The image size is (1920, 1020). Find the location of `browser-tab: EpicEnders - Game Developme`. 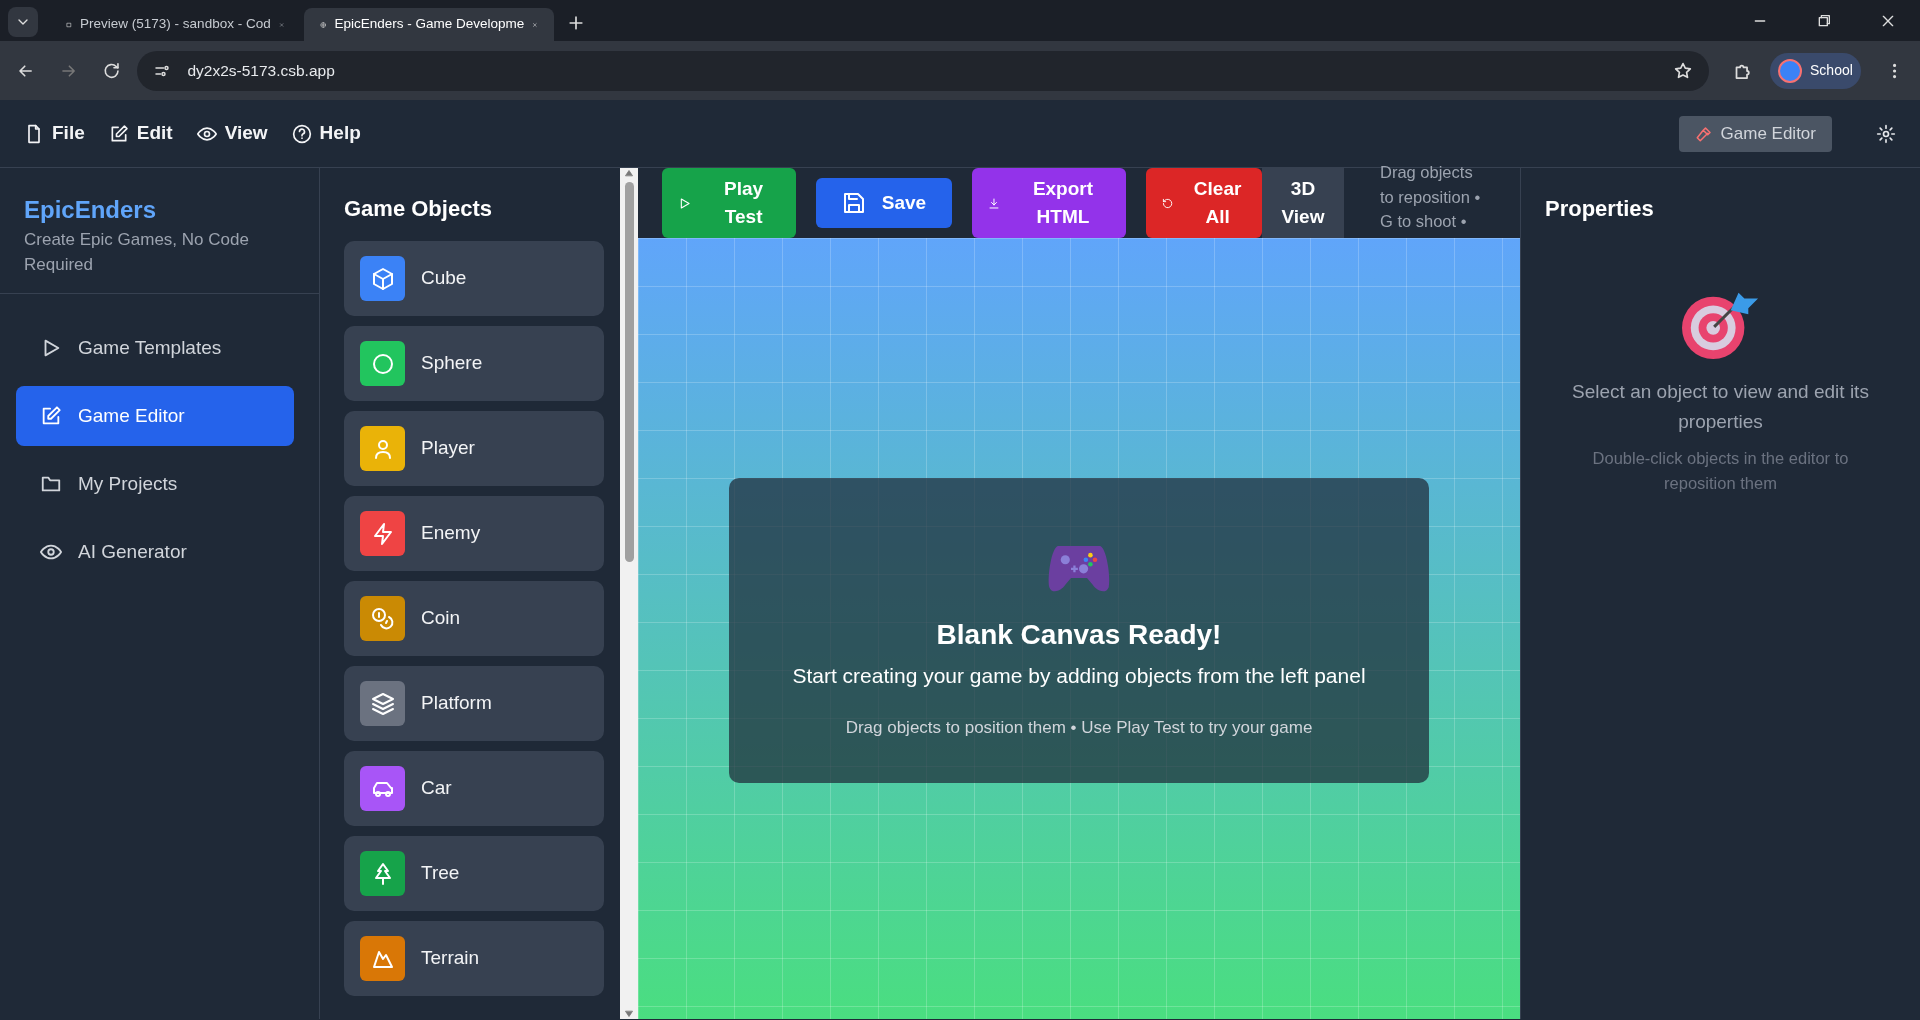

browser-tab: EpicEnders - Game Developme is located at coordinates (429, 24).